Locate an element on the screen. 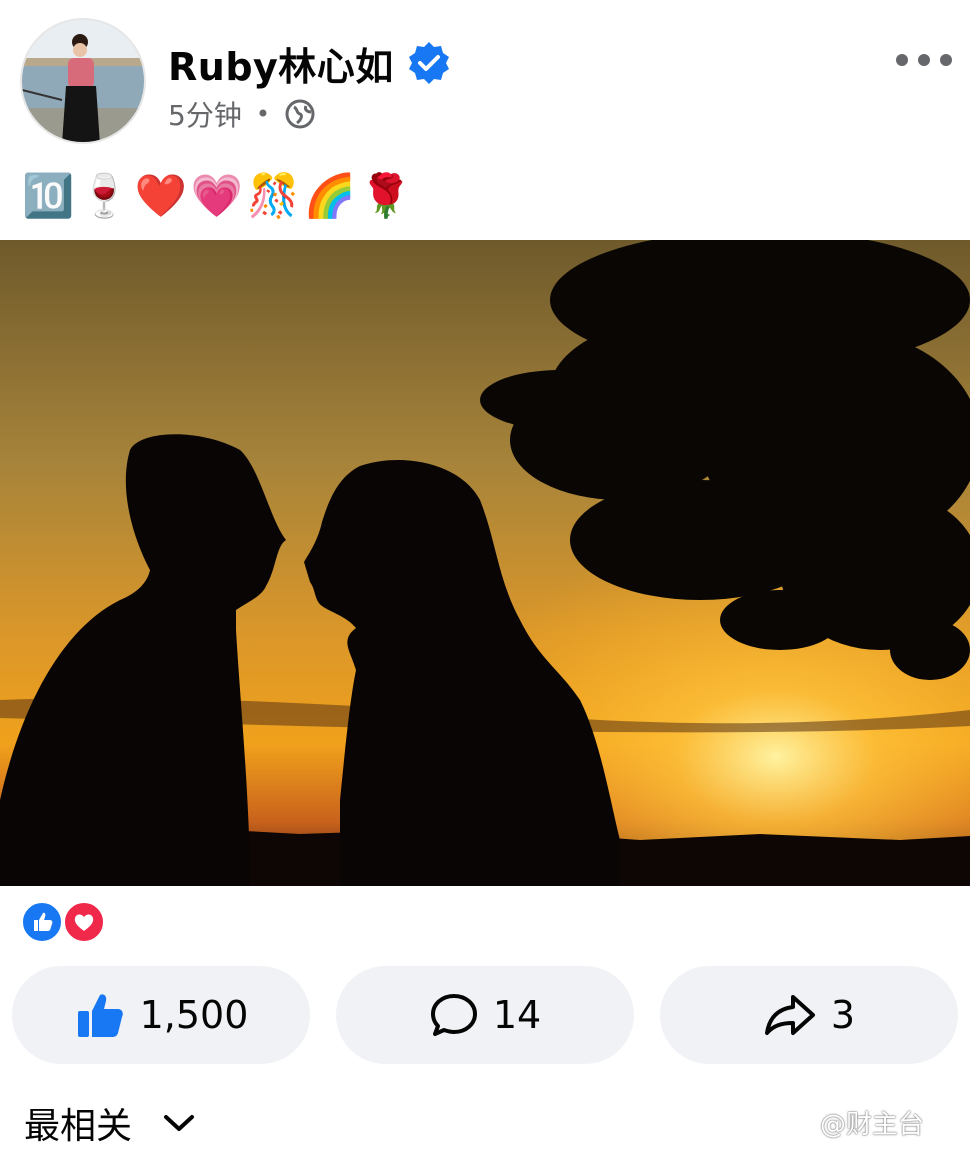 The height and width of the screenshot is (1149, 970). share-button: 3 is located at coordinates (809, 1015).